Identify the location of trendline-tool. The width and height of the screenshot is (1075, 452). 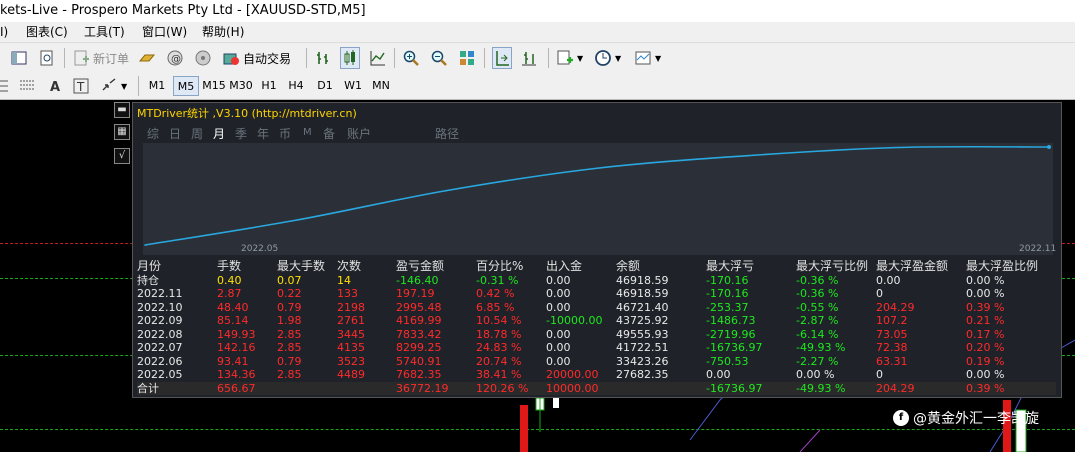
(9, 86).